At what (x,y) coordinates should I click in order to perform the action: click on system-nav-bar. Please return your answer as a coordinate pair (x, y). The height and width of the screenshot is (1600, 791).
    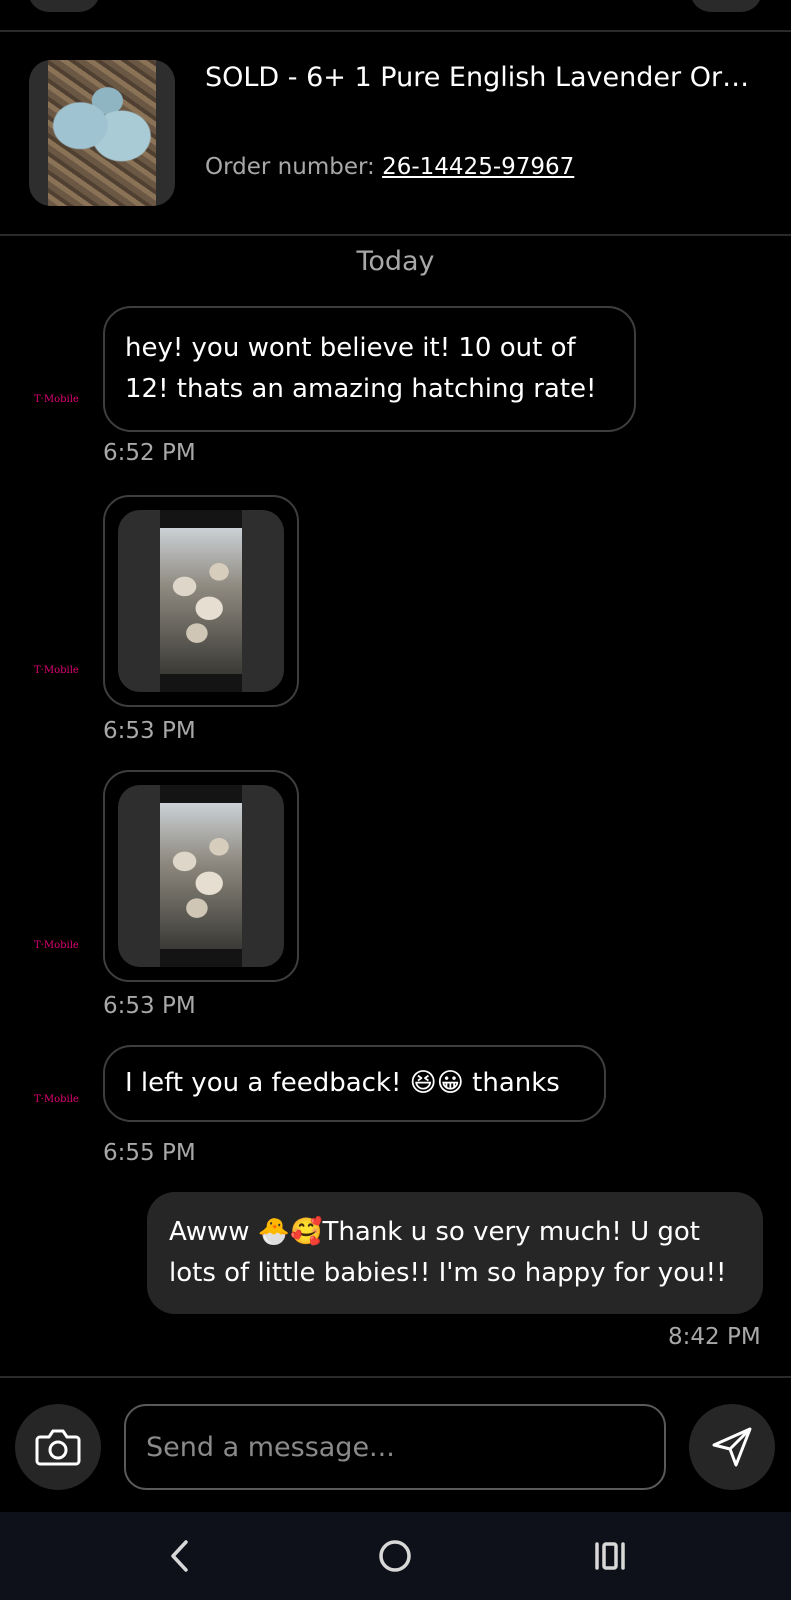
    Looking at the image, I should click on (395, 1556).